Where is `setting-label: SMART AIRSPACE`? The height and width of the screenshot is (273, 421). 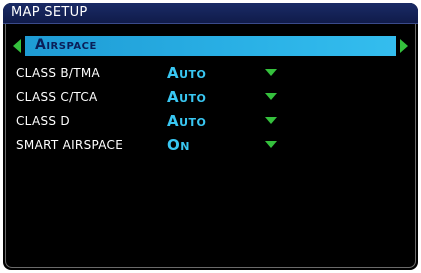
setting-label: SMART AIRSPACE is located at coordinates (70, 145).